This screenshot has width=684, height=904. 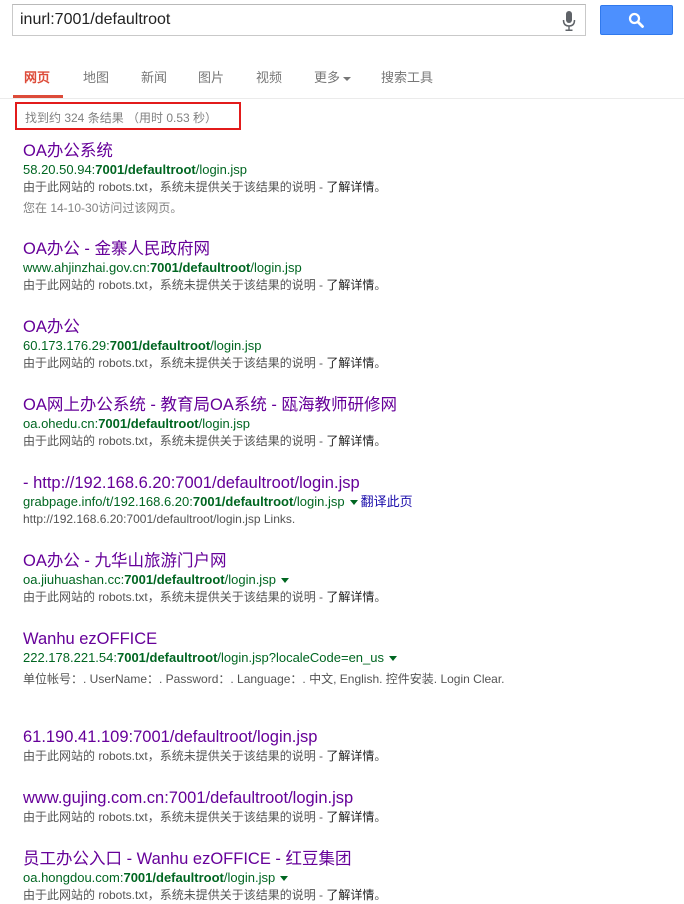 What do you see at coordinates (343, 249) in the screenshot?
I see `result-title-link: OA办公 - 金寨人民政府网` at bounding box center [343, 249].